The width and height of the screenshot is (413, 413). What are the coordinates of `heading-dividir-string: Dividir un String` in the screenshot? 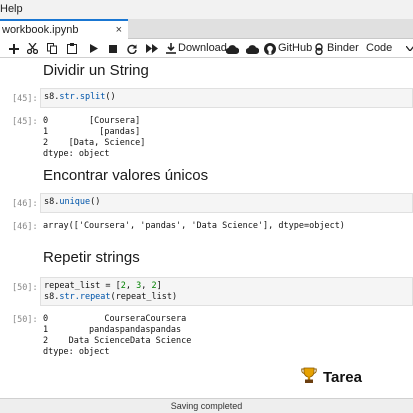 It's located at (96, 70).